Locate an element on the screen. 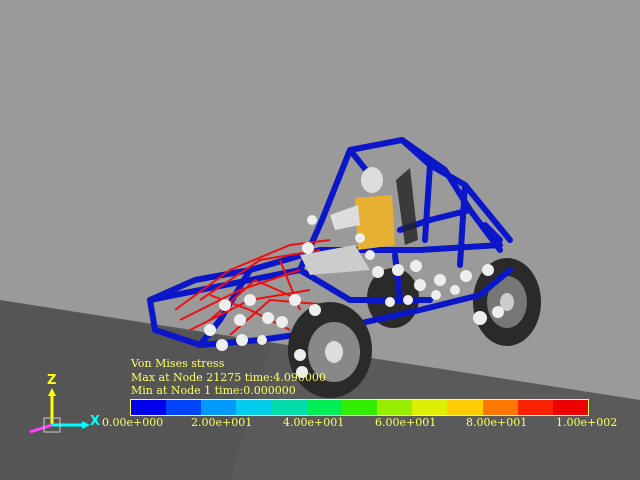  colorbar-tick-label: 2.00e+001 is located at coordinates (222, 422).